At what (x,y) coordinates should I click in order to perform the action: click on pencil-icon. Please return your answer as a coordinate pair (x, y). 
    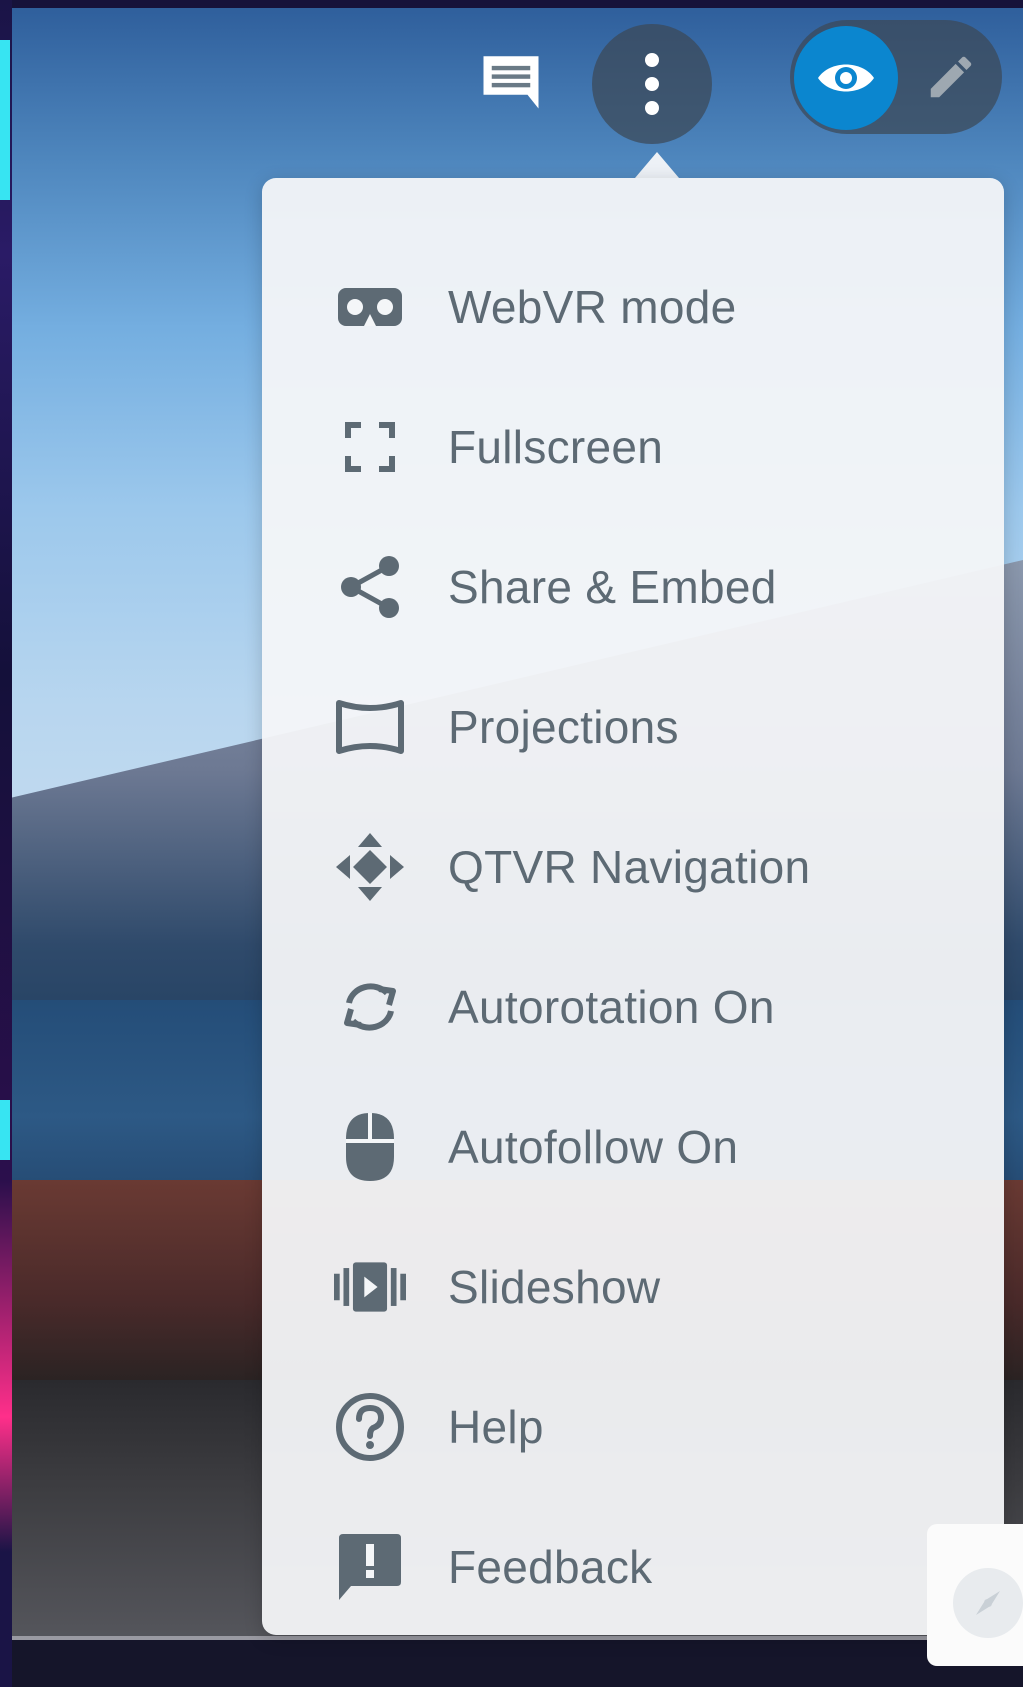
    Looking at the image, I should click on (951, 77).